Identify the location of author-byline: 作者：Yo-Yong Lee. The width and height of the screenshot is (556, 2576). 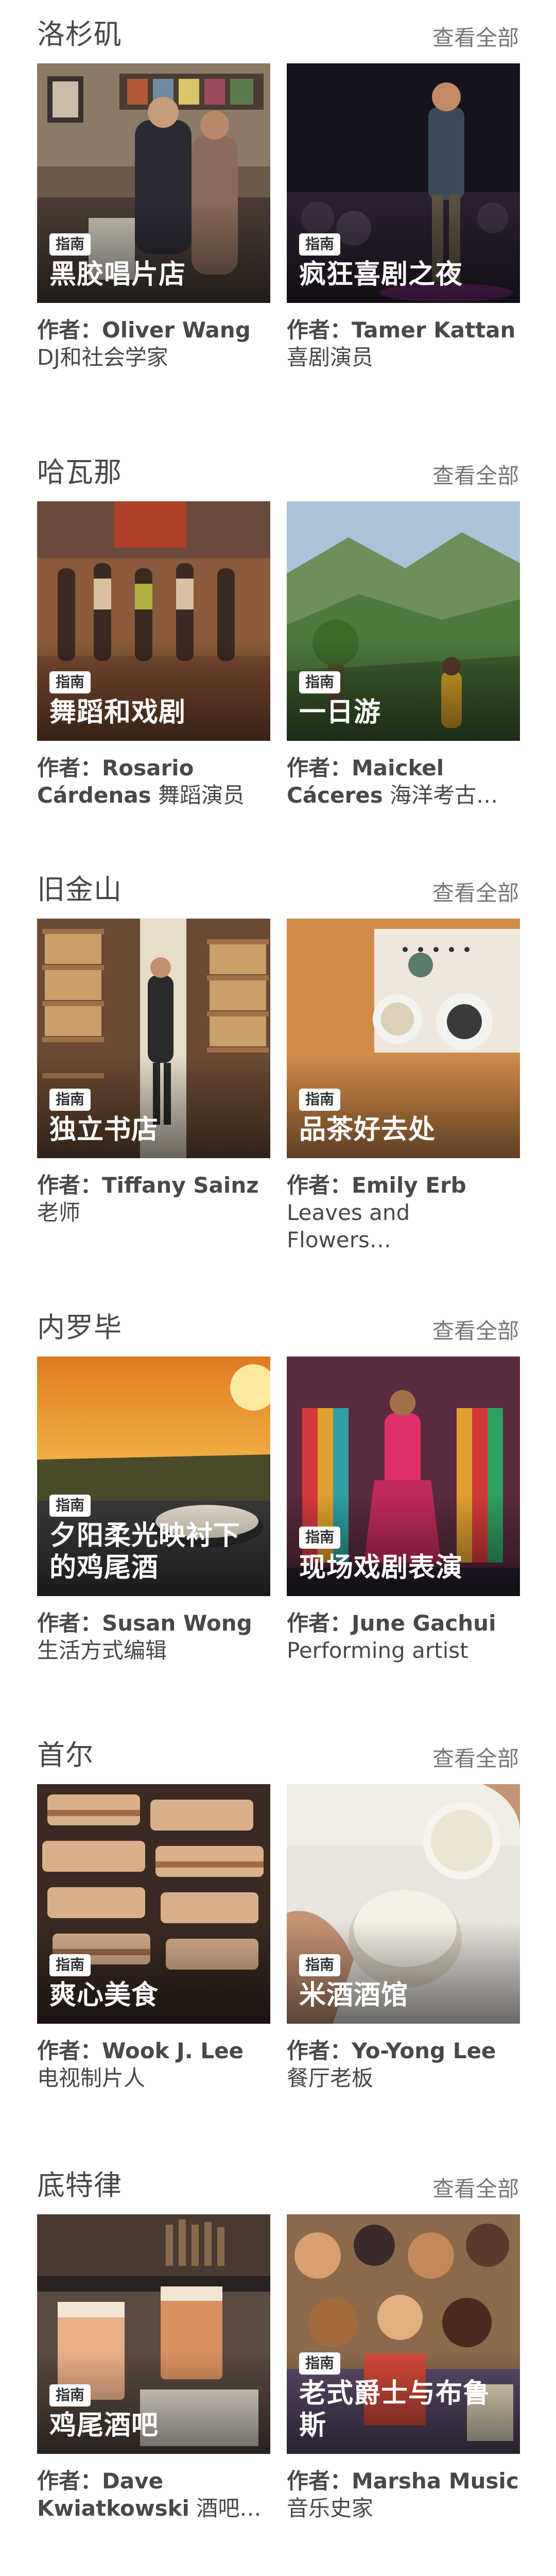
(403, 2050).